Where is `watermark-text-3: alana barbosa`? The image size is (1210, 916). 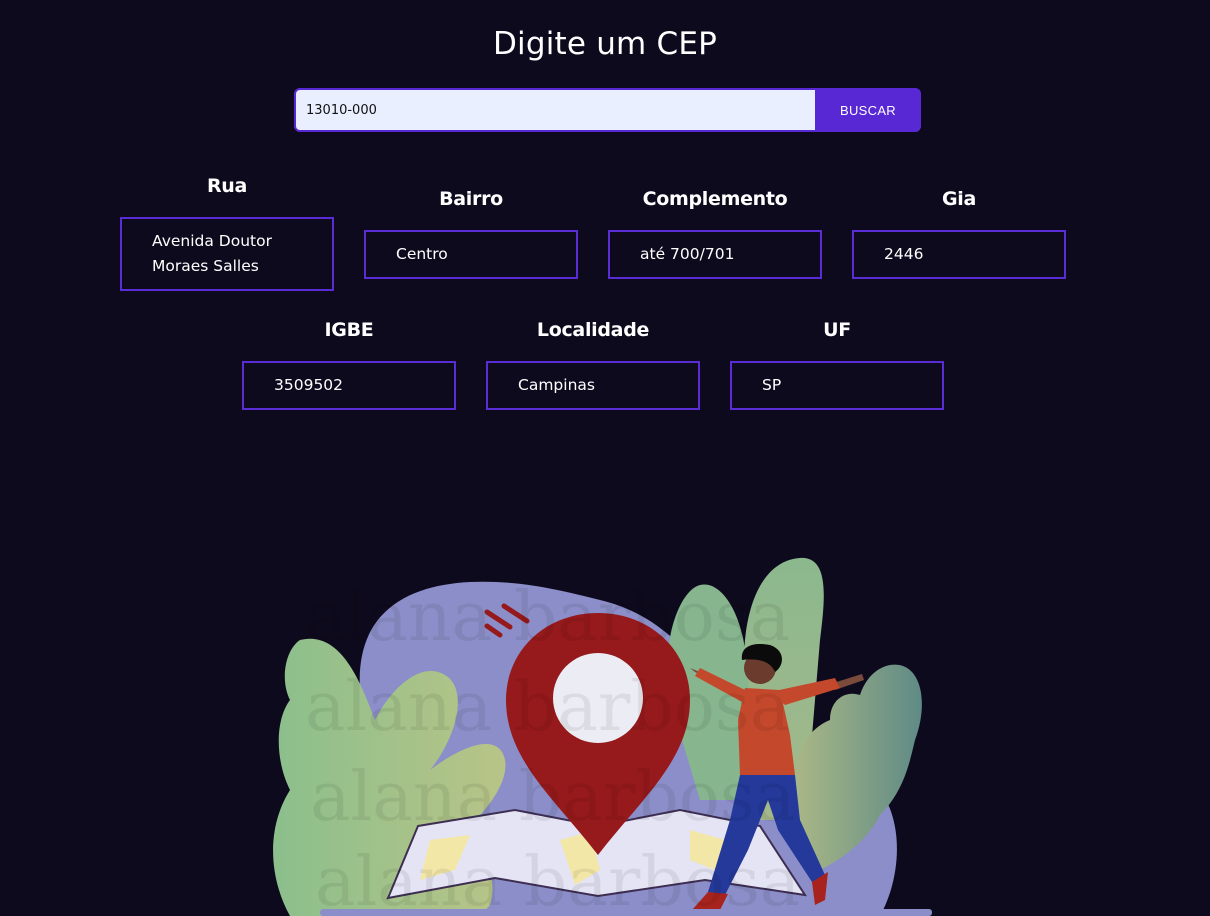
watermark-text-3: alana barbosa is located at coordinates (552, 797).